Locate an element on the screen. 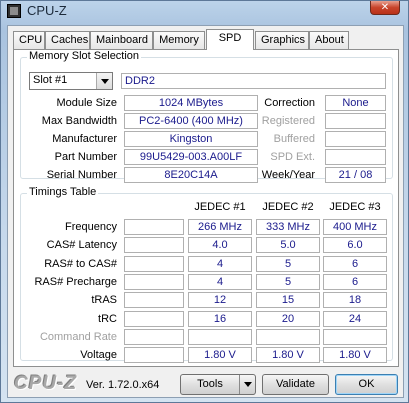 The width and height of the screenshot is (409, 403). tab-about: About is located at coordinates (329, 40).